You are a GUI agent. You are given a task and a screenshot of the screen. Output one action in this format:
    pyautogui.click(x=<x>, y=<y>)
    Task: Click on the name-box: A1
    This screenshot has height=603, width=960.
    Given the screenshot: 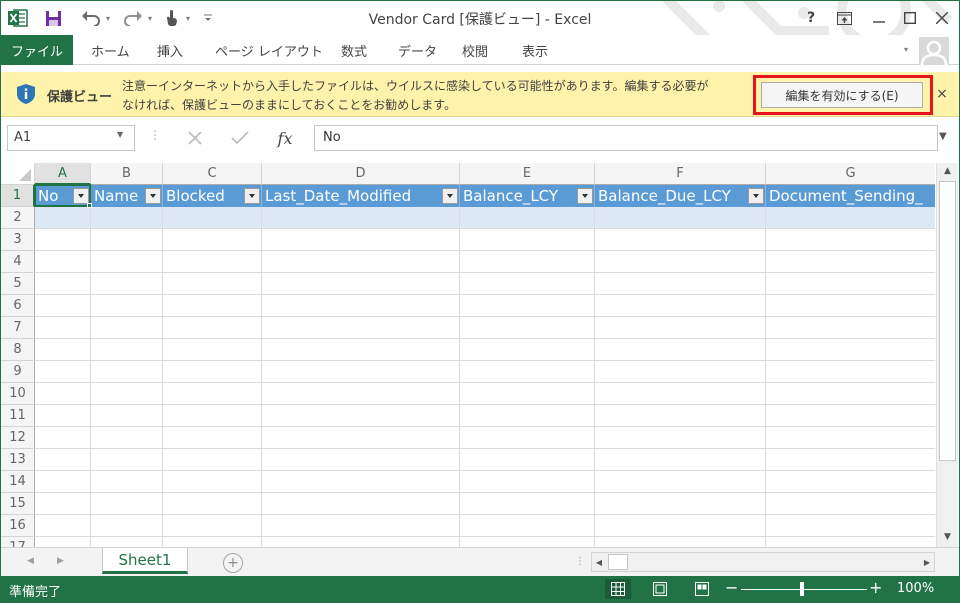 What is the action you would take?
    pyautogui.click(x=71, y=138)
    